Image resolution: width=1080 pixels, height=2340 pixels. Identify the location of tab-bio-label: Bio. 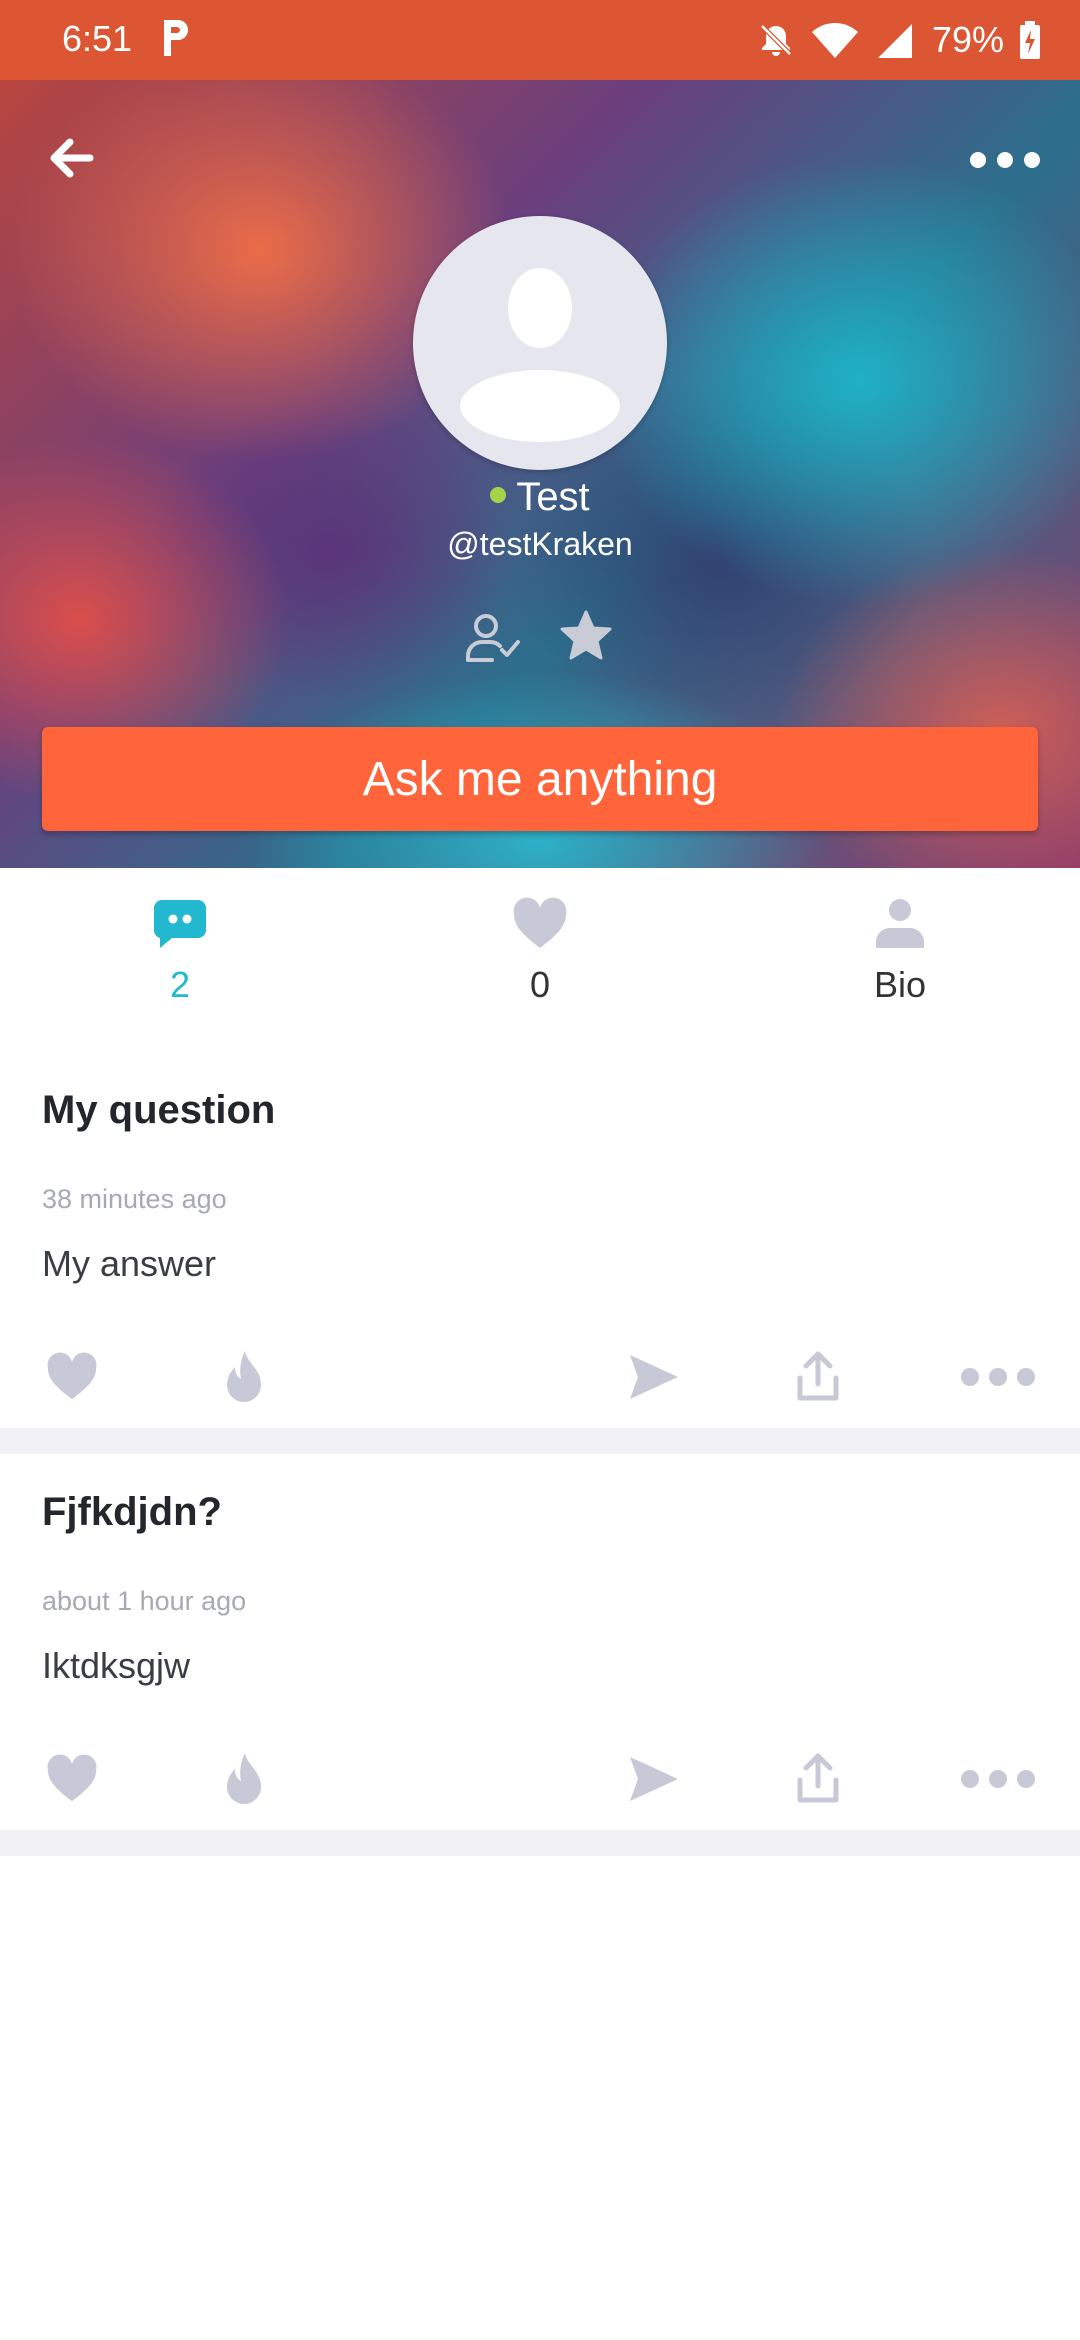
(900, 984).